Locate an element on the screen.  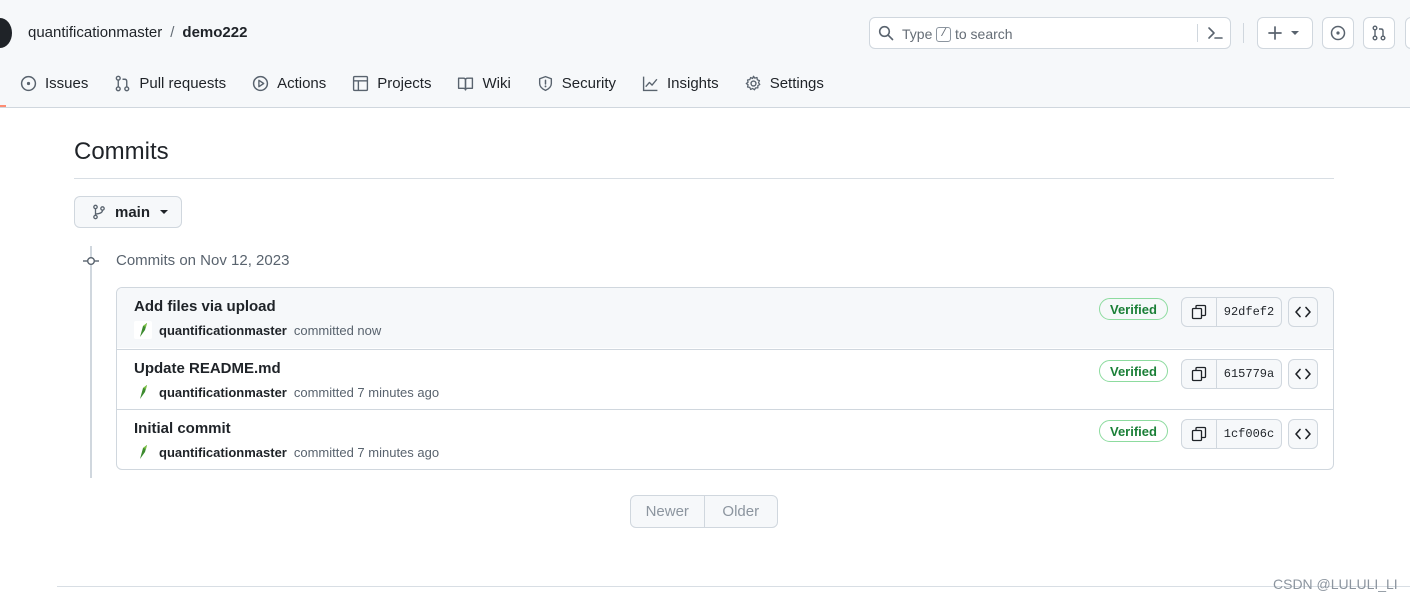
command-palette-icon is located at coordinates (1215, 33).